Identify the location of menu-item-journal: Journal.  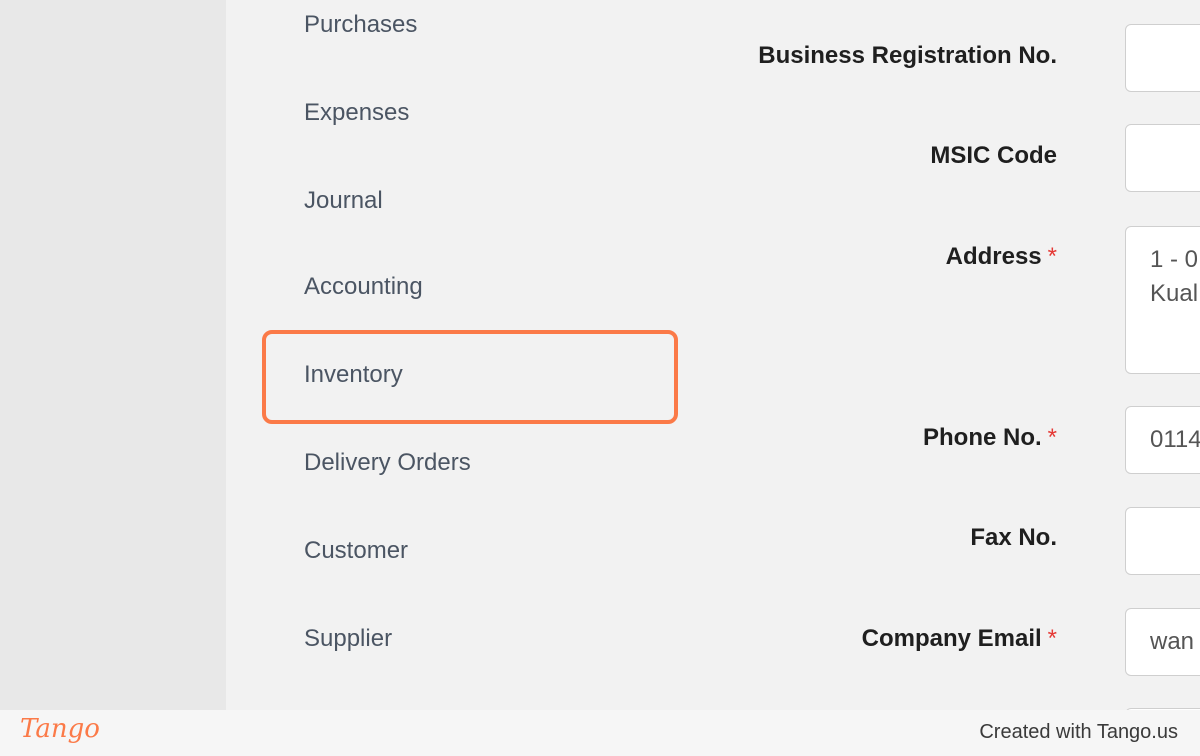
(343, 201).